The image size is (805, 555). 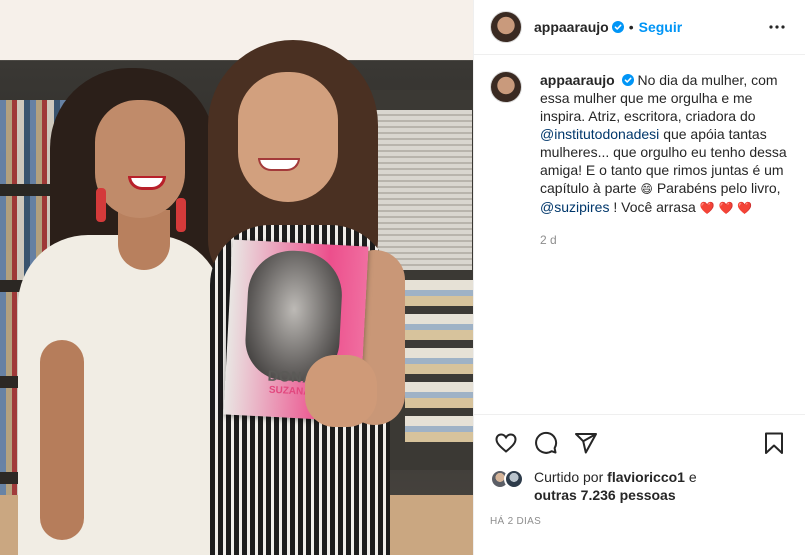 What do you see at coordinates (571, 27) in the screenshot?
I see `username-link: appaaraujo` at bounding box center [571, 27].